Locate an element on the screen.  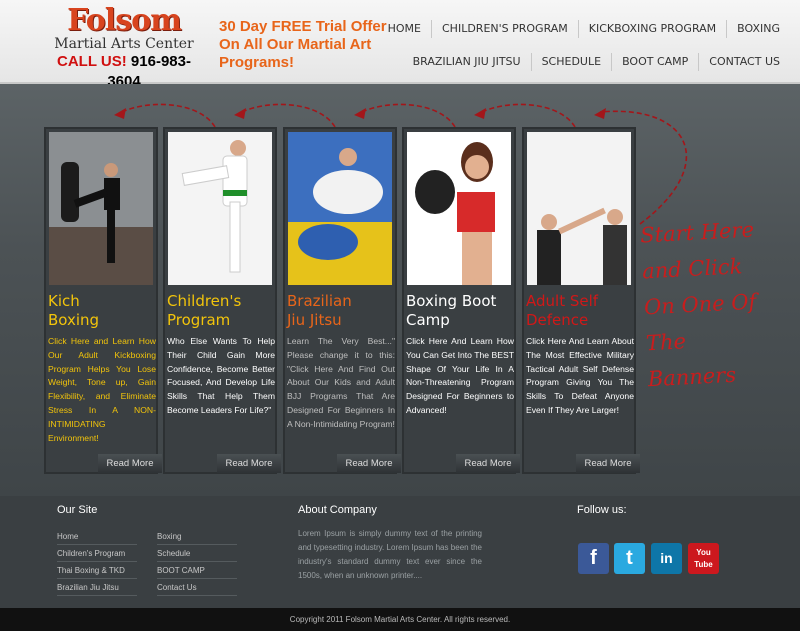
about-company-heading: About Company is located at coordinates (337, 510).